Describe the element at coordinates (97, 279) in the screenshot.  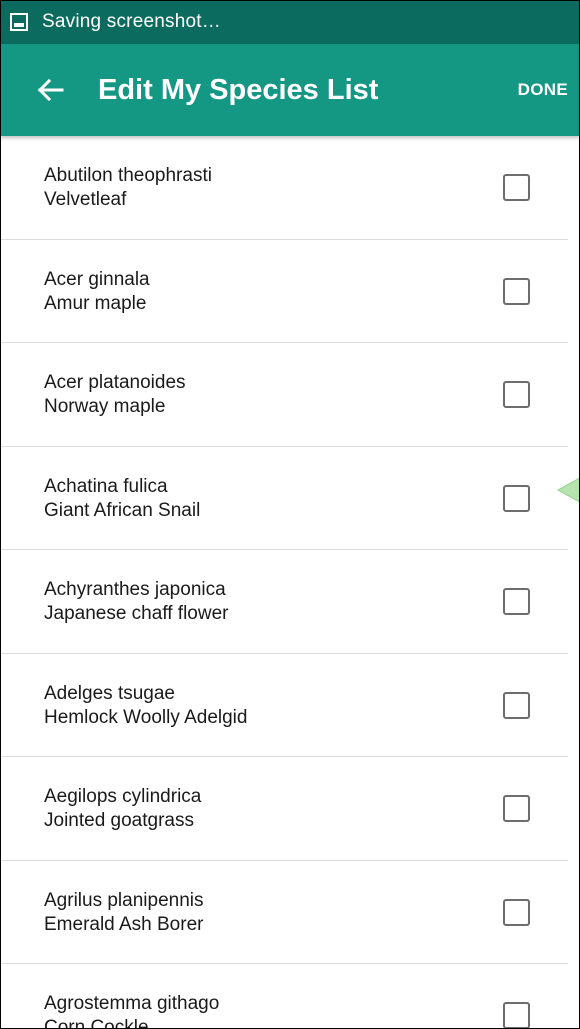
I see `scientific-name: Acer ginnala` at that location.